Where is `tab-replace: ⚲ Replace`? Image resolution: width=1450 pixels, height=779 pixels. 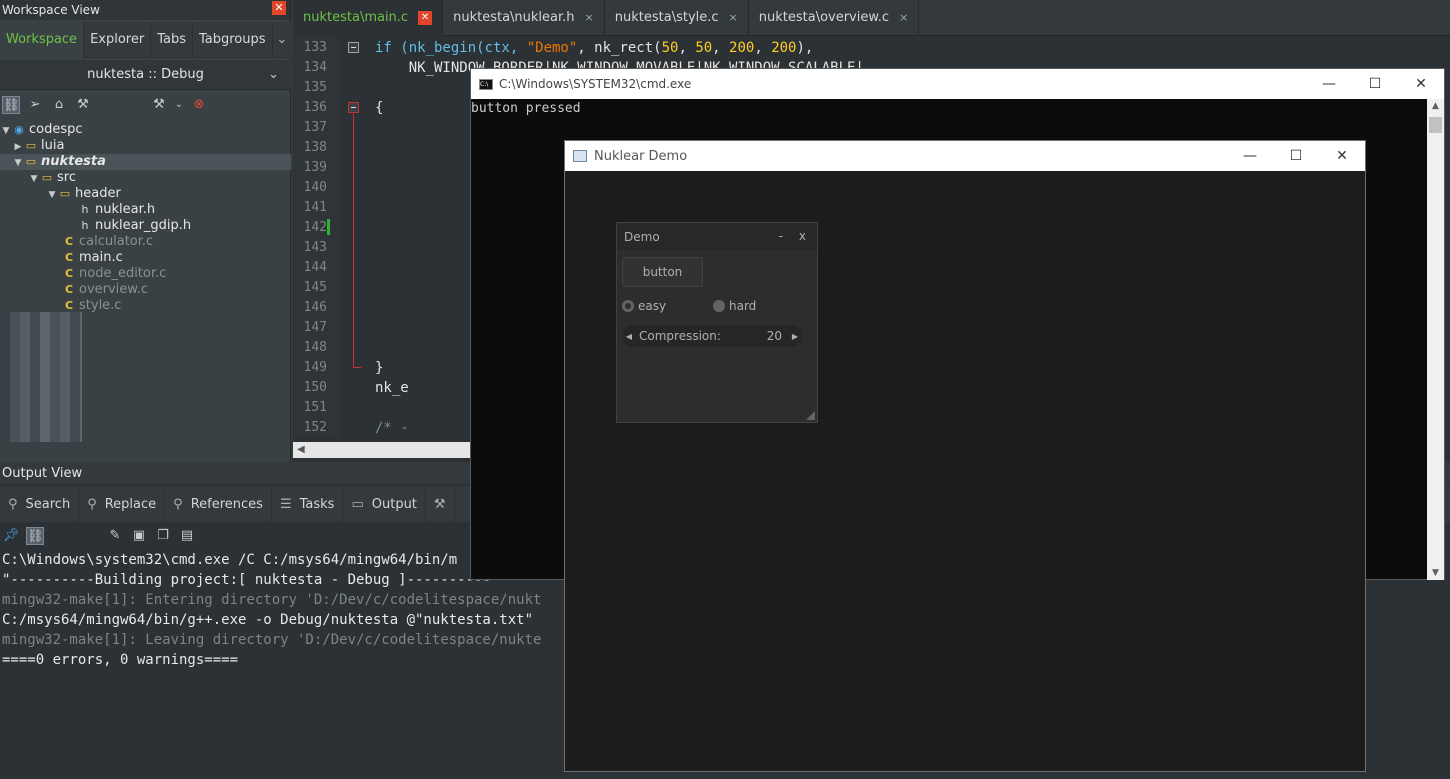 tab-replace: ⚲ Replace is located at coordinates (122, 504).